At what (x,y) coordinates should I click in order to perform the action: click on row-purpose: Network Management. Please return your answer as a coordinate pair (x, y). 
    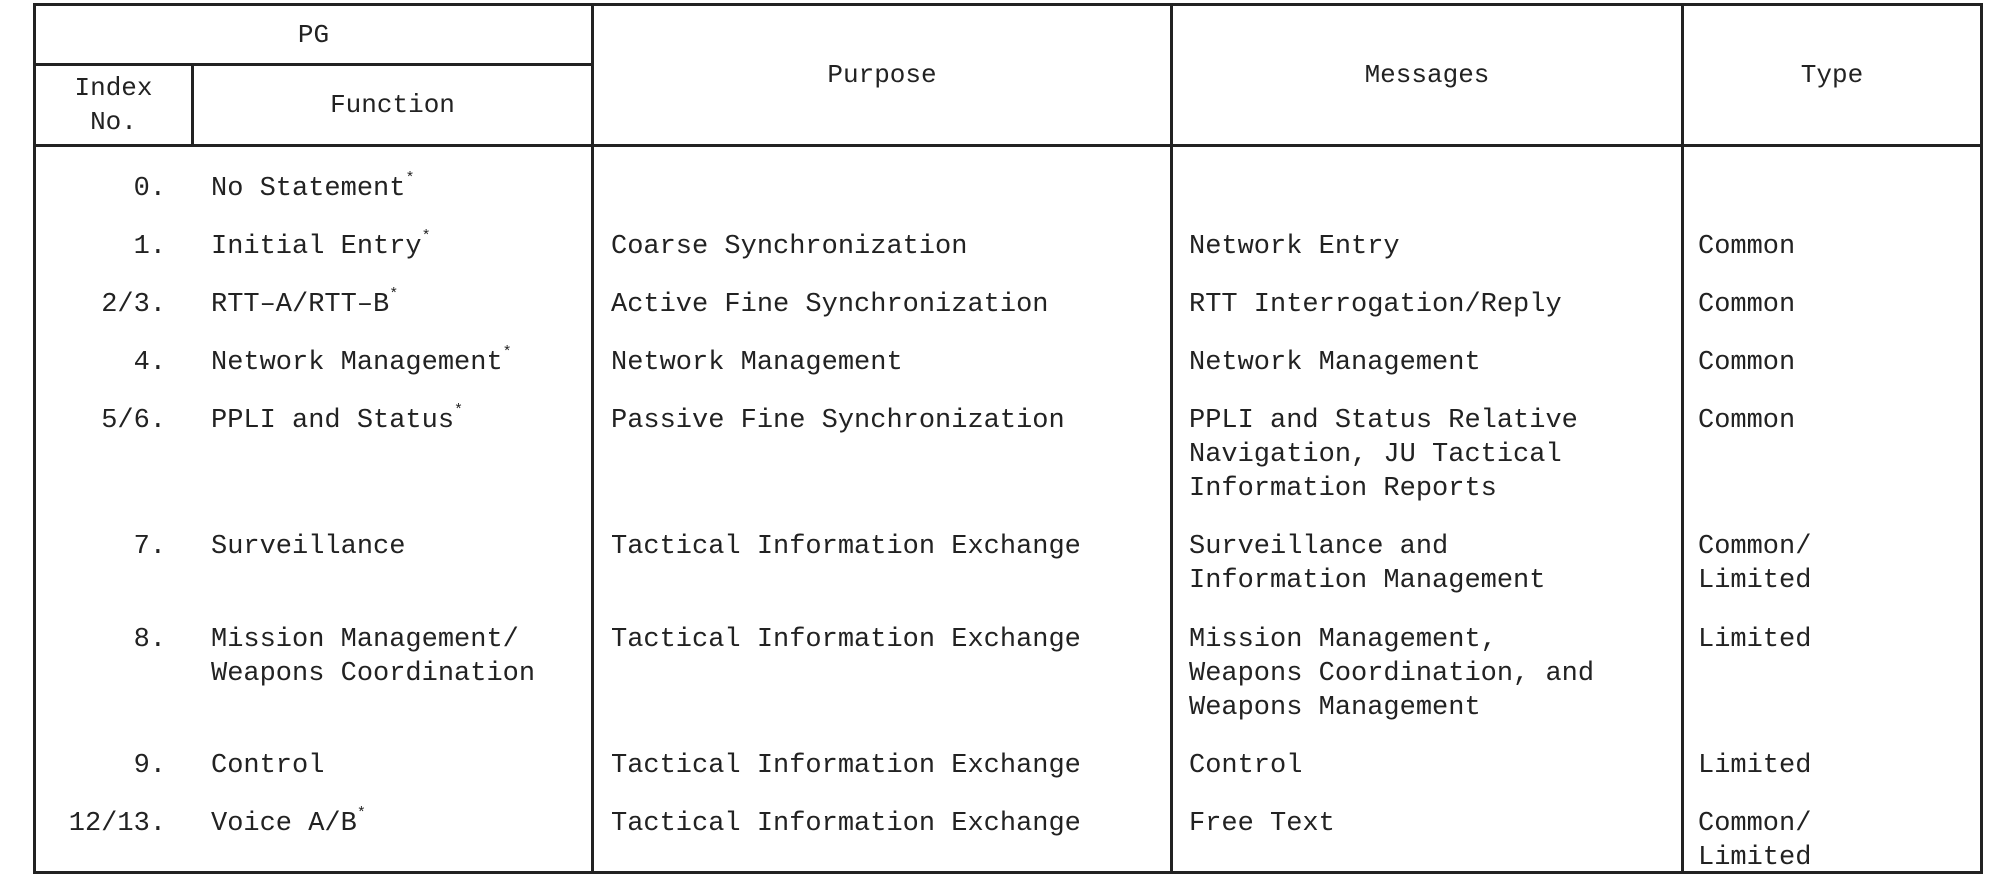
    Looking at the image, I should click on (757, 363).